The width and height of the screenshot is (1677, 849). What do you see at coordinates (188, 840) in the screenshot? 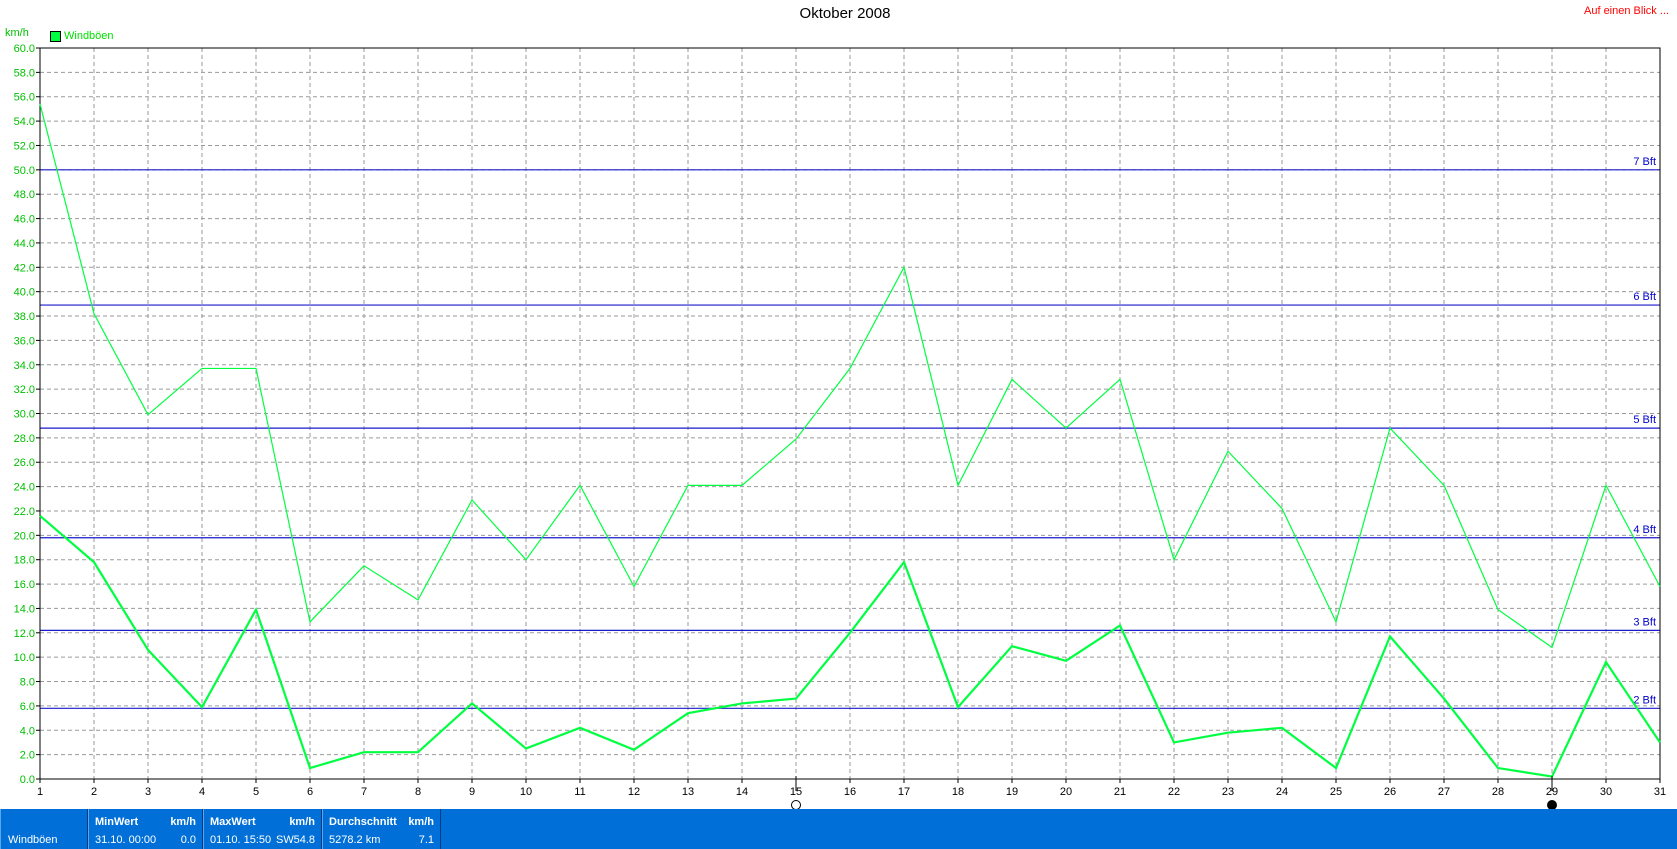
I see `min-value: 0.0` at bounding box center [188, 840].